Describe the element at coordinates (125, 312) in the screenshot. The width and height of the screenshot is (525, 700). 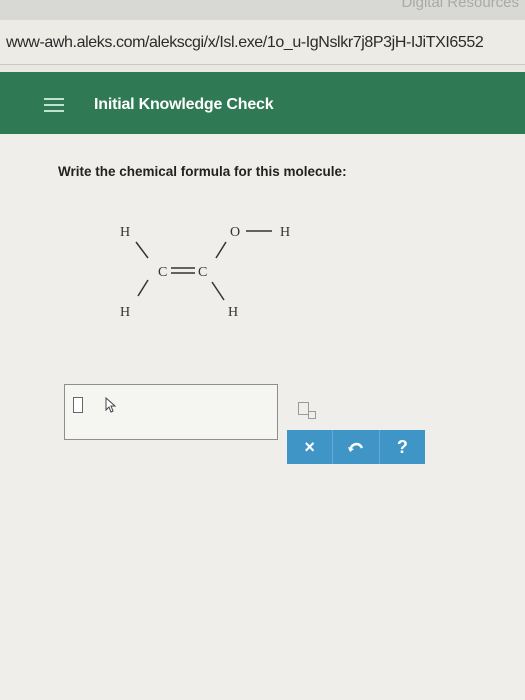
I see `atom-h-bottom-left: H` at that location.